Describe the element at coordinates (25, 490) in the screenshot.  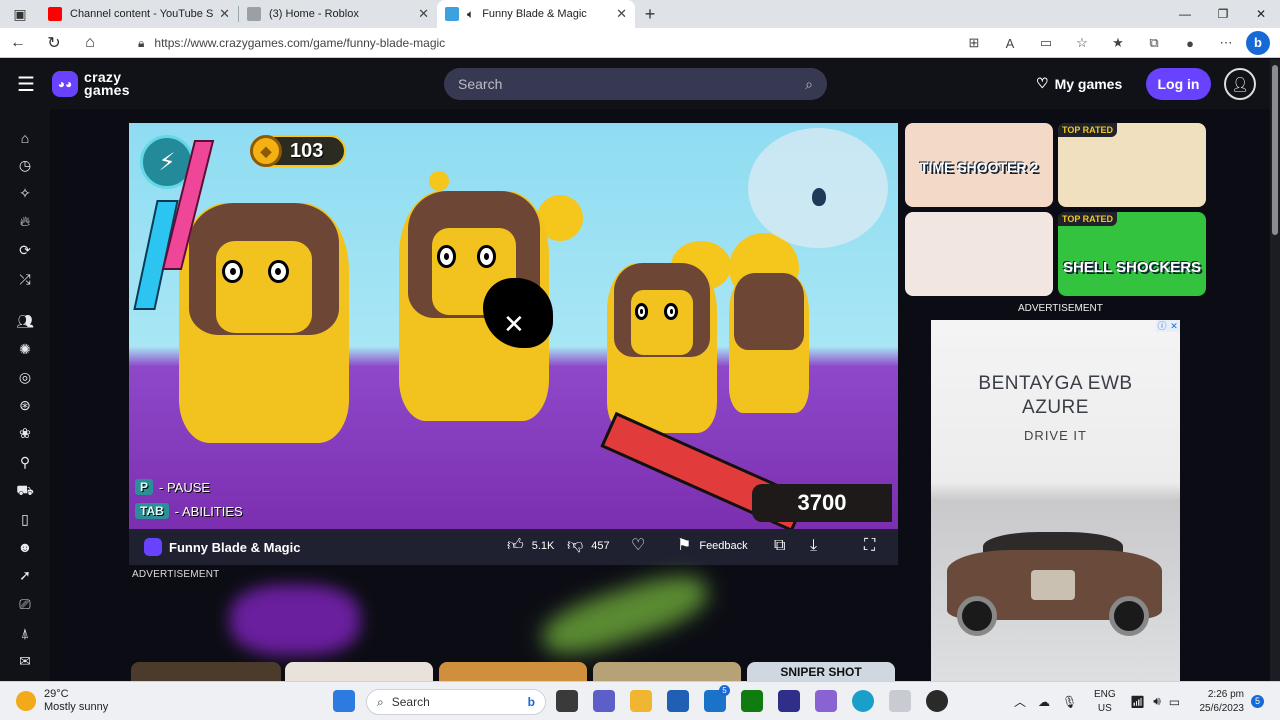
I see `car-nav-icon: ⛟` at that location.